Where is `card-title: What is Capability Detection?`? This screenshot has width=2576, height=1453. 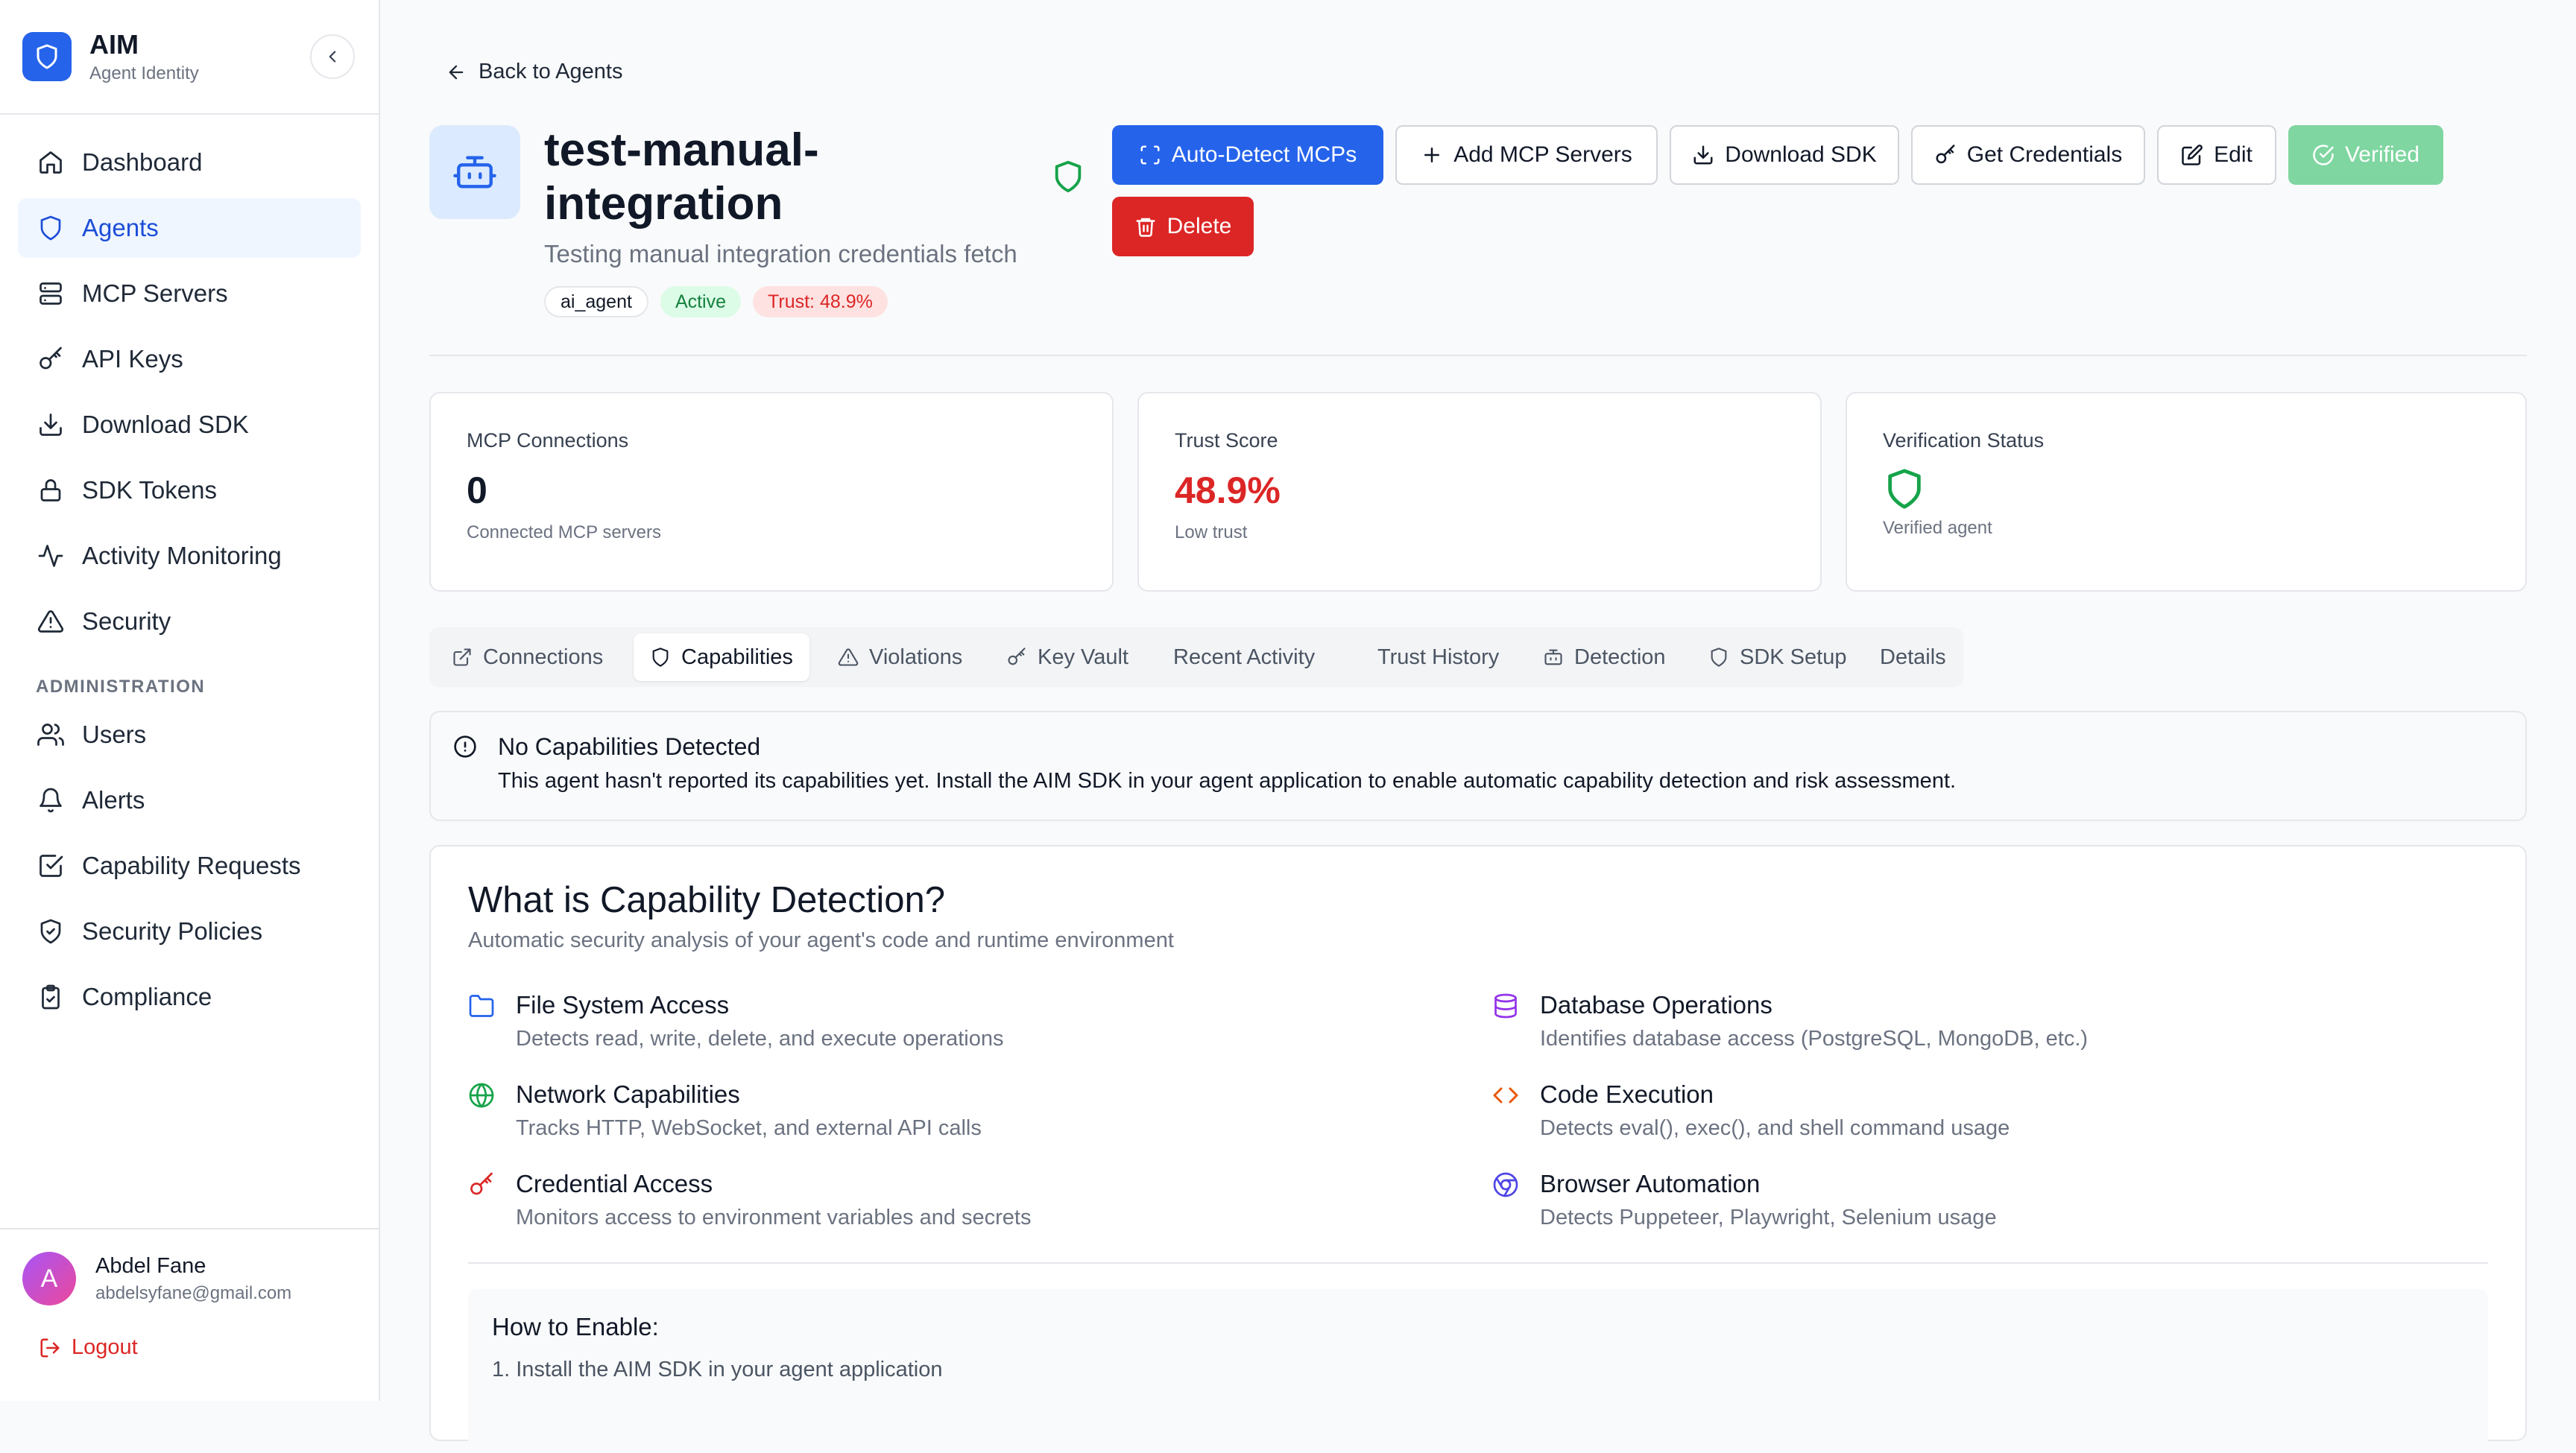
card-title: What is Capability Detection? is located at coordinates (707, 900).